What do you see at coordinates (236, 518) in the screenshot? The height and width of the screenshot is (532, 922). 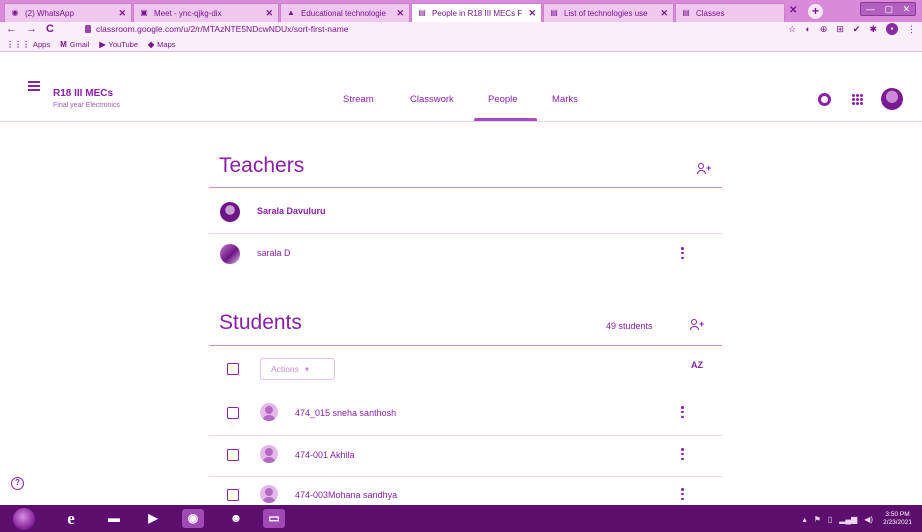 I see `firefox-icon: ☻` at bounding box center [236, 518].